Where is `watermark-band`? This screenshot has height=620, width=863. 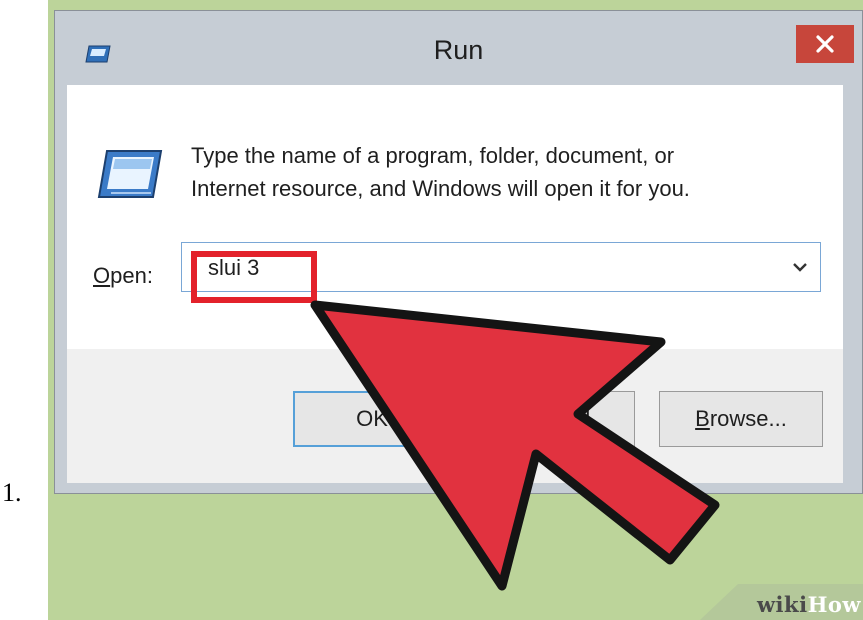
watermark-band is located at coordinates (781, 602).